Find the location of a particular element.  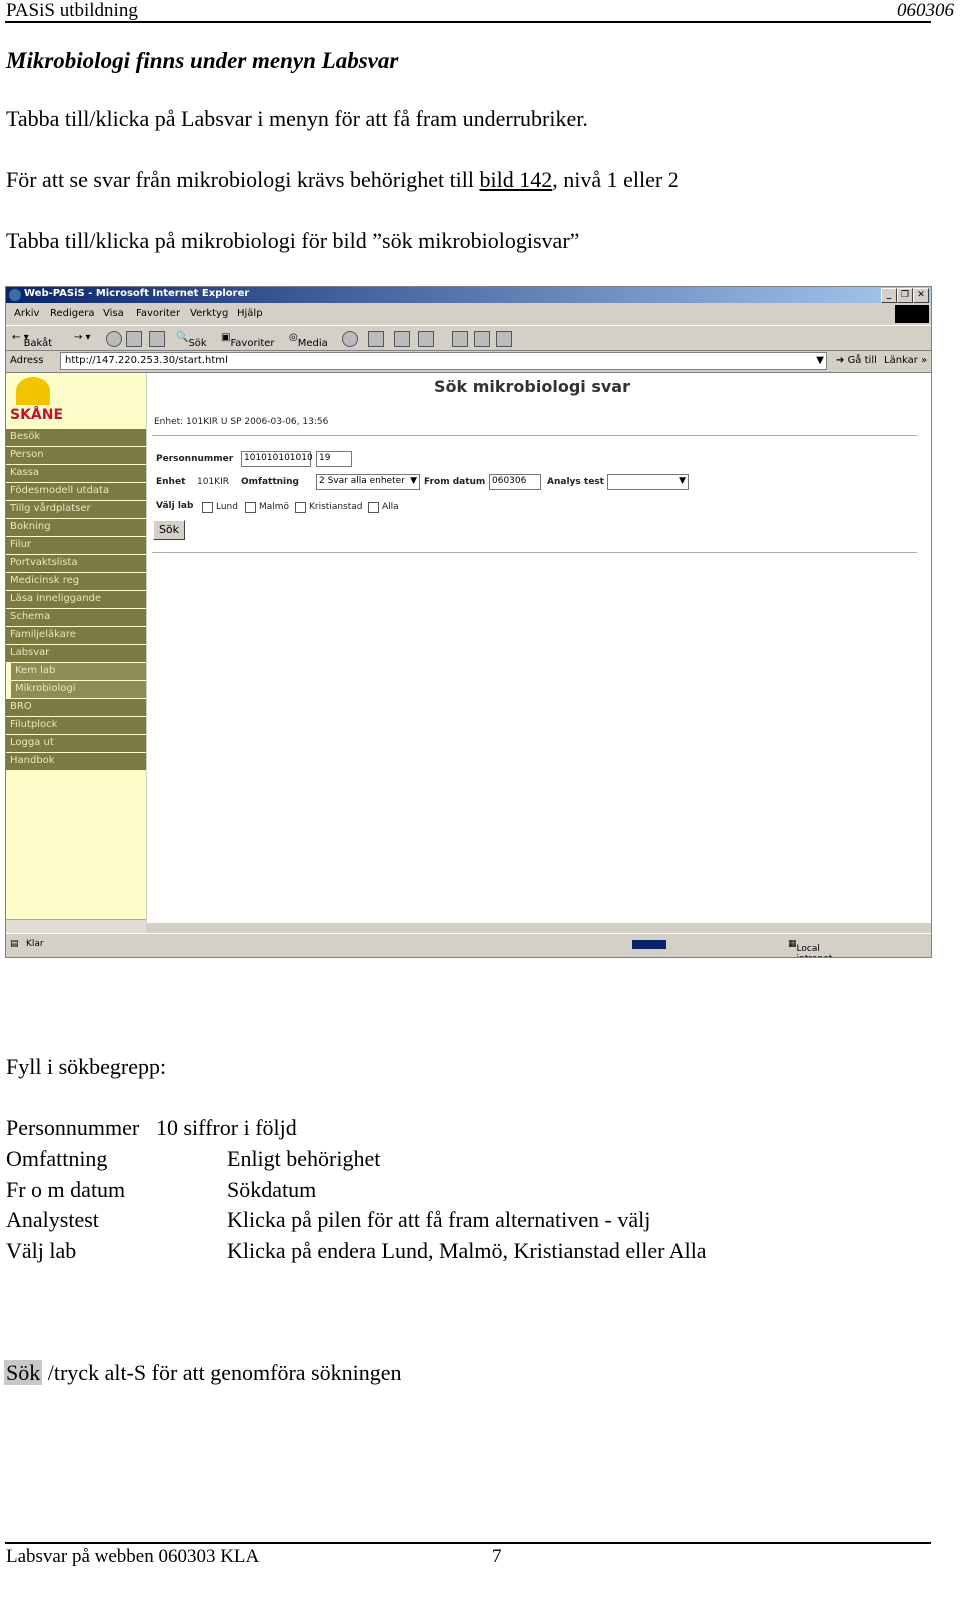

nav-item: Besök is located at coordinates (76, 437).